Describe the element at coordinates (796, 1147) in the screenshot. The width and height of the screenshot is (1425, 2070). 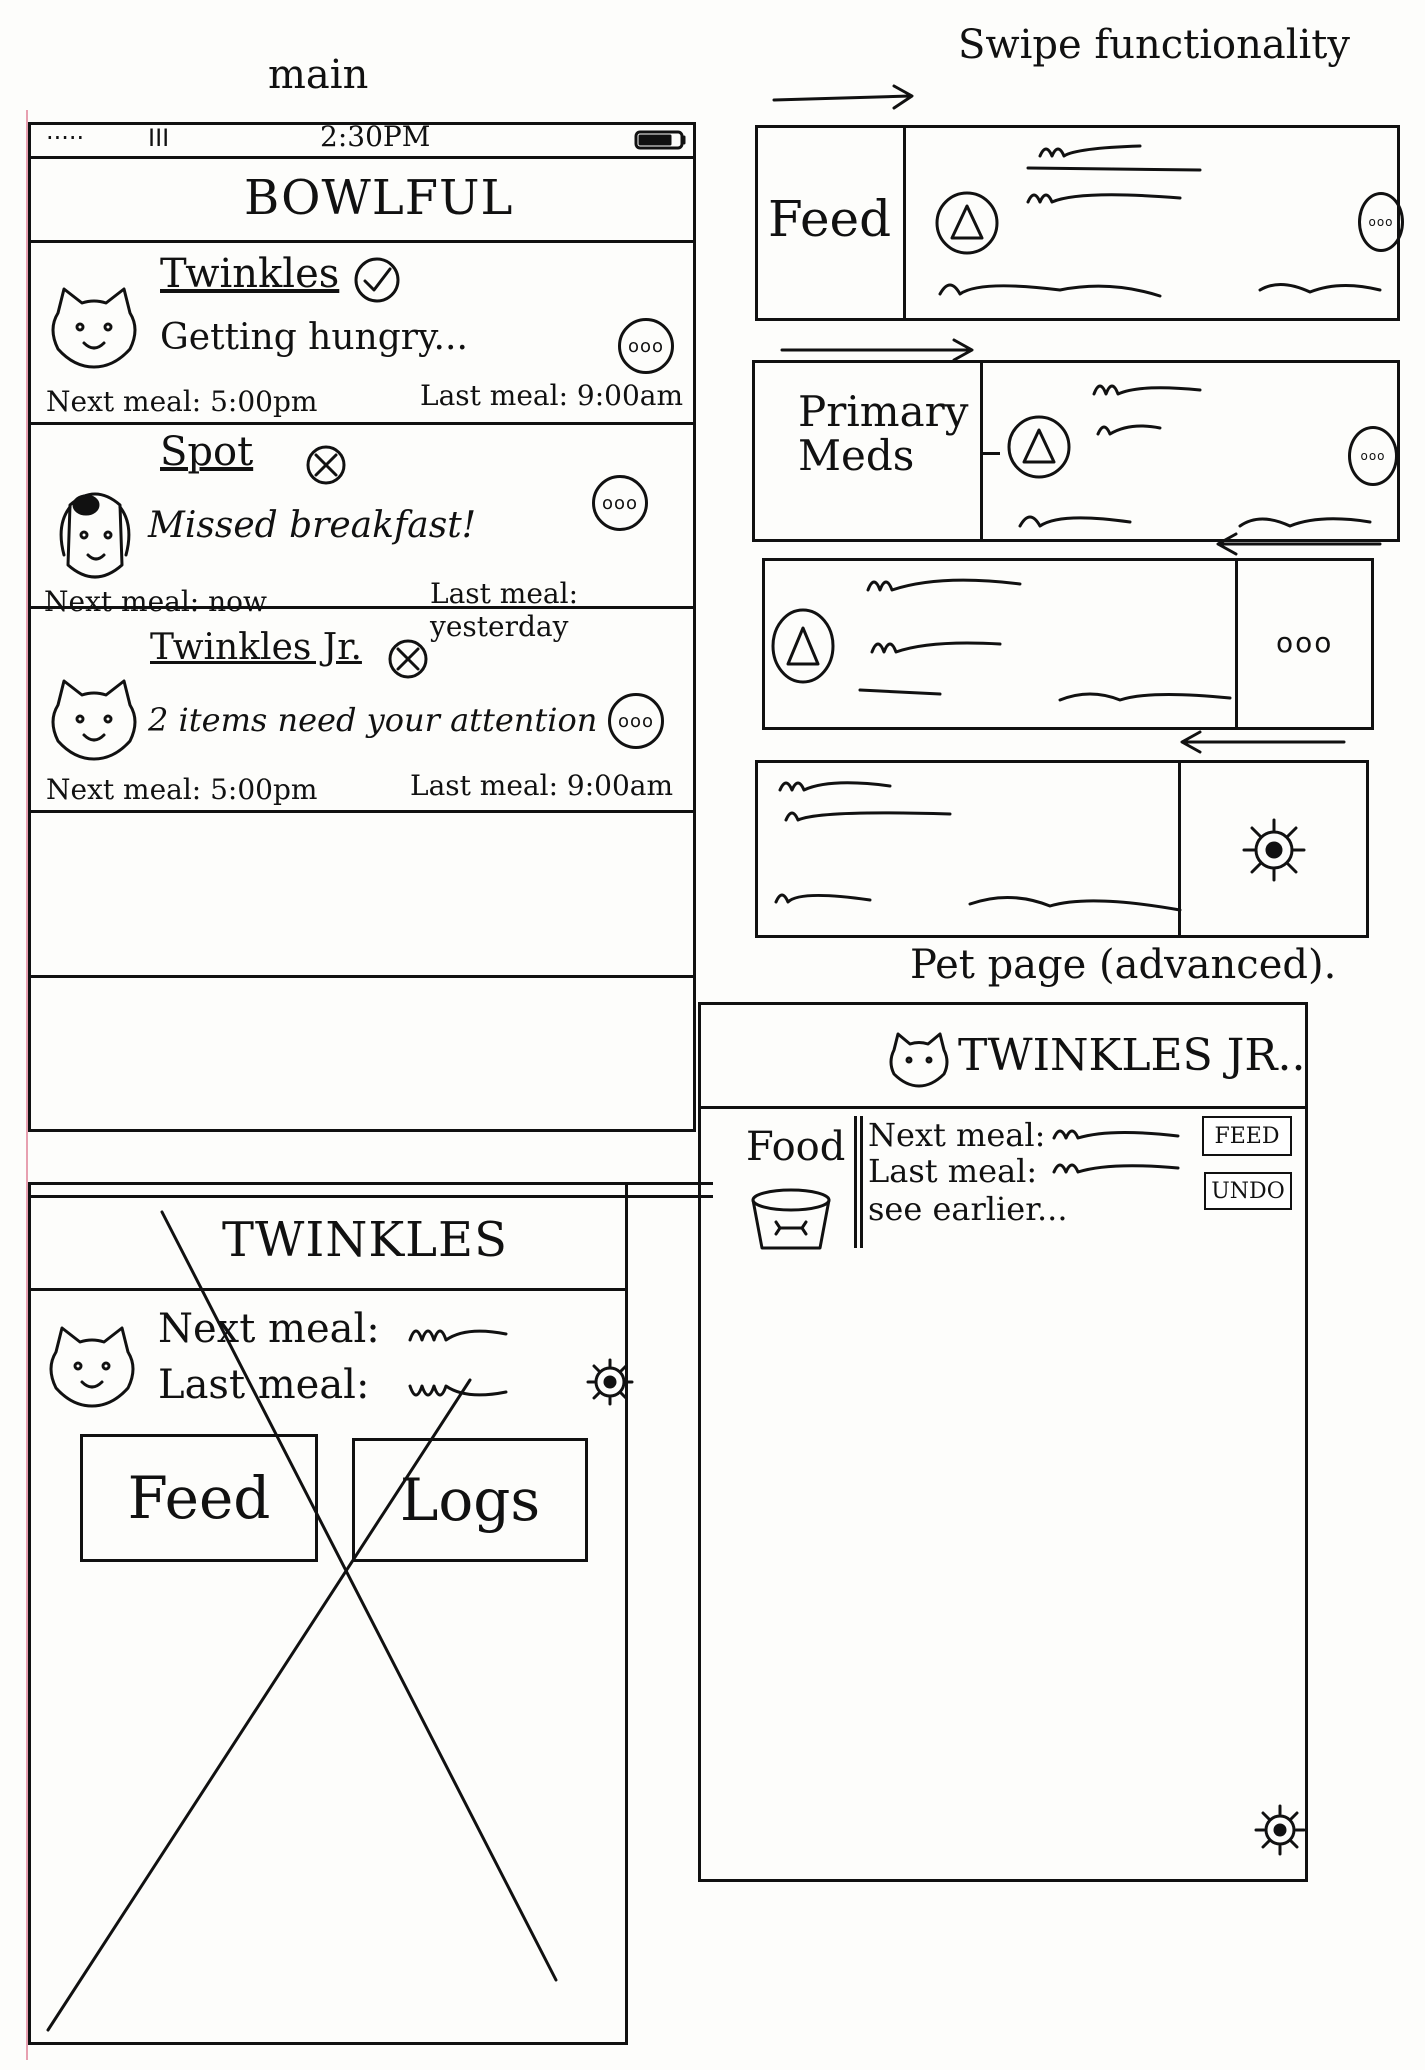
I see `food-section-label: Food` at that location.